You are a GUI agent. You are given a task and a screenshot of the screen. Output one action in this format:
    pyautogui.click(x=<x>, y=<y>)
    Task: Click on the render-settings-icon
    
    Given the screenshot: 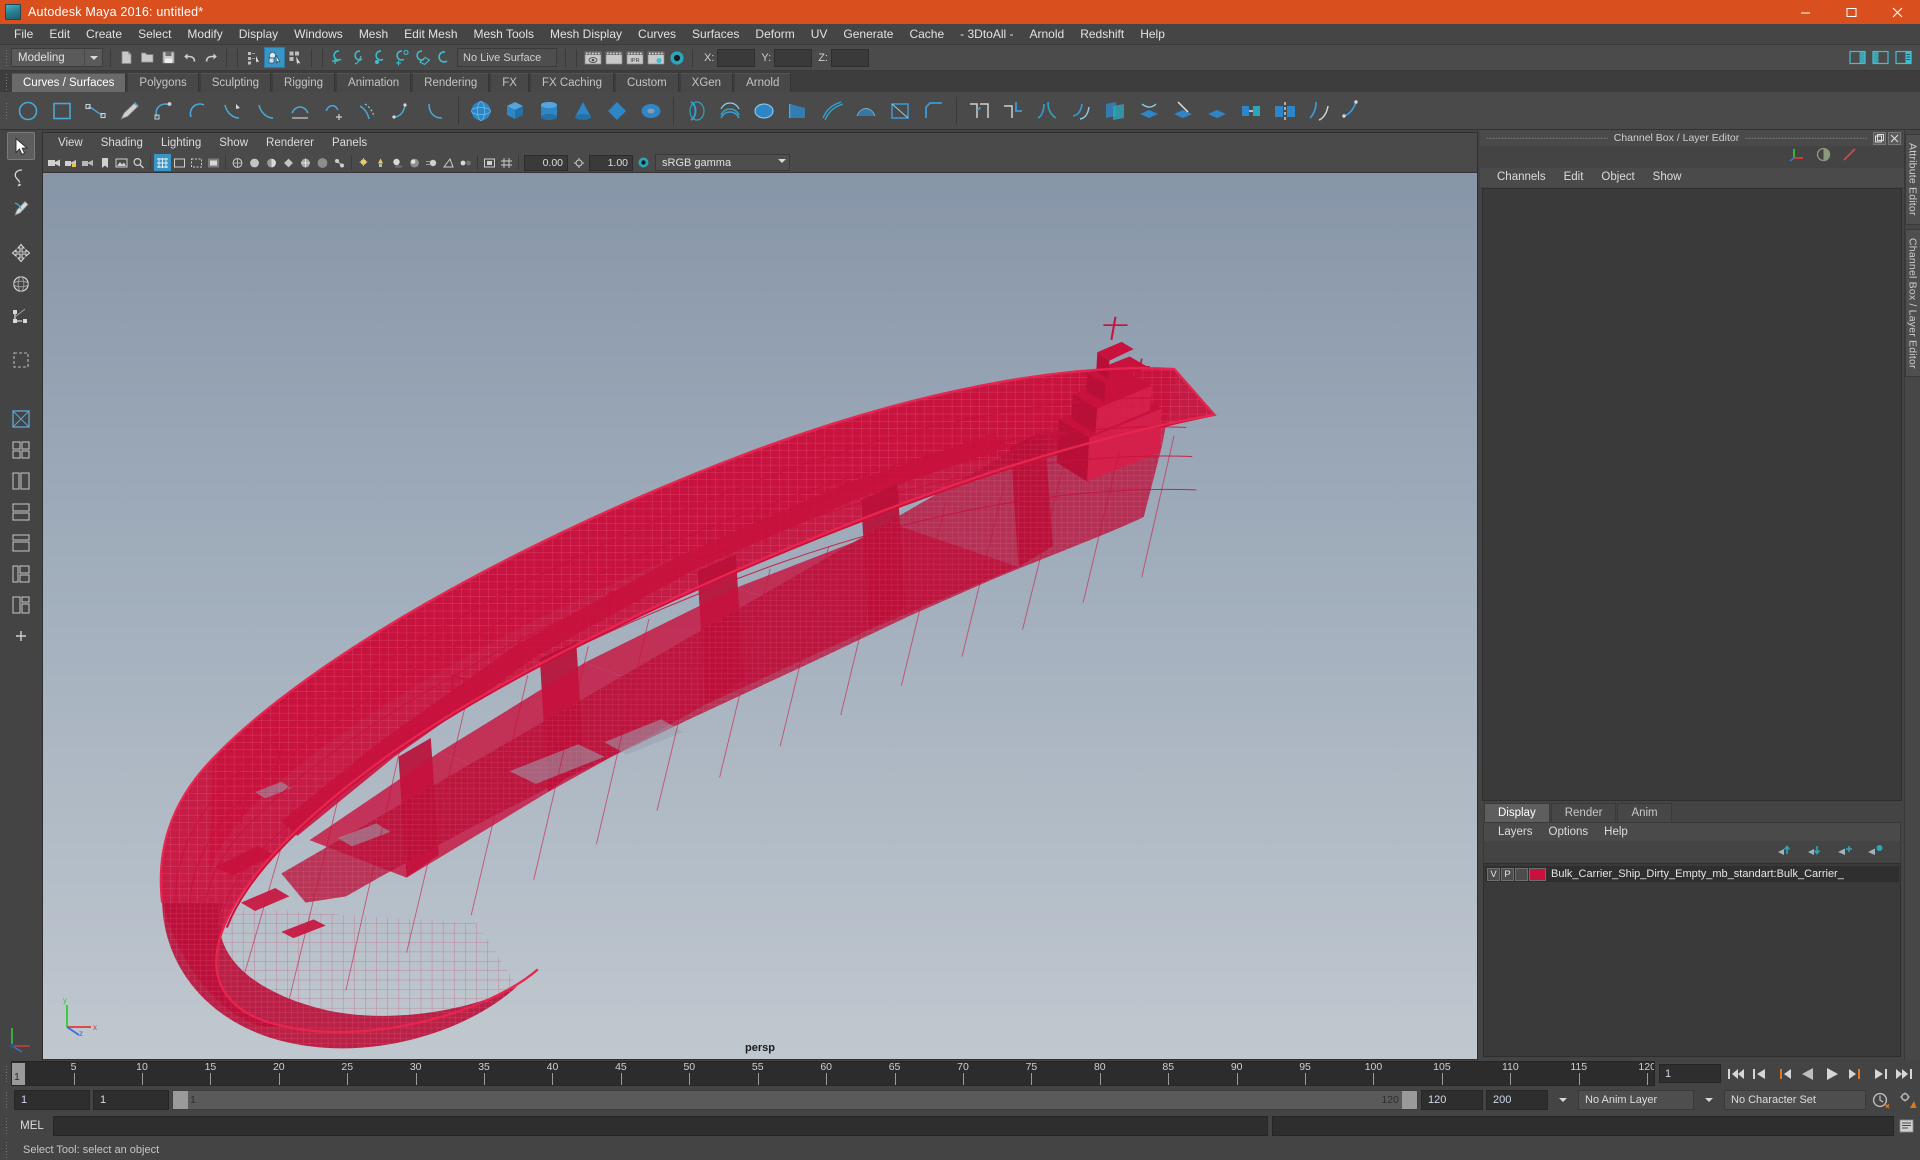 What is the action you would take?
    pyautogui.click(x=655, y=57)
    